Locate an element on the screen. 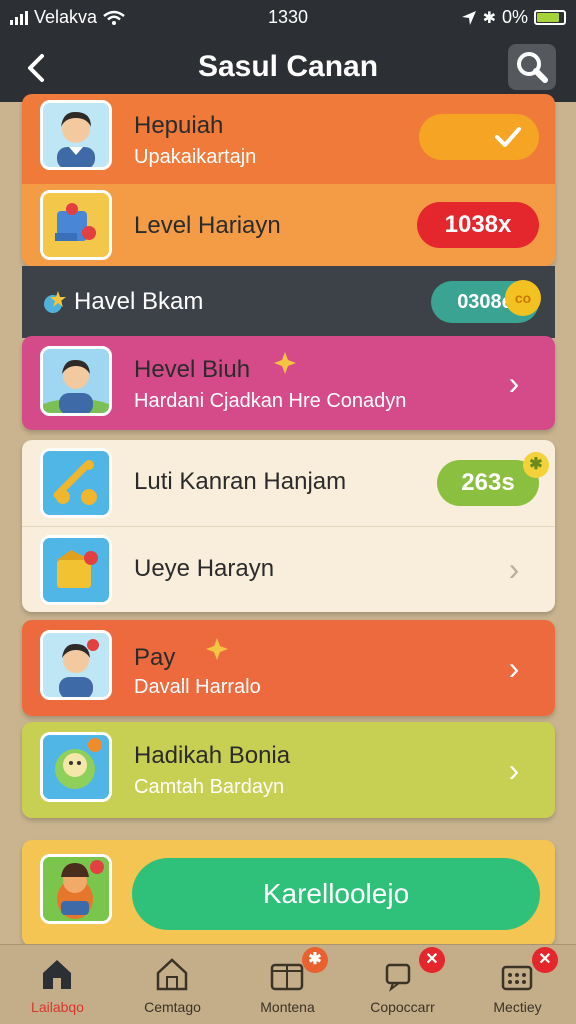  status-right: ✱ 0% is located at coordinates (513, 17).